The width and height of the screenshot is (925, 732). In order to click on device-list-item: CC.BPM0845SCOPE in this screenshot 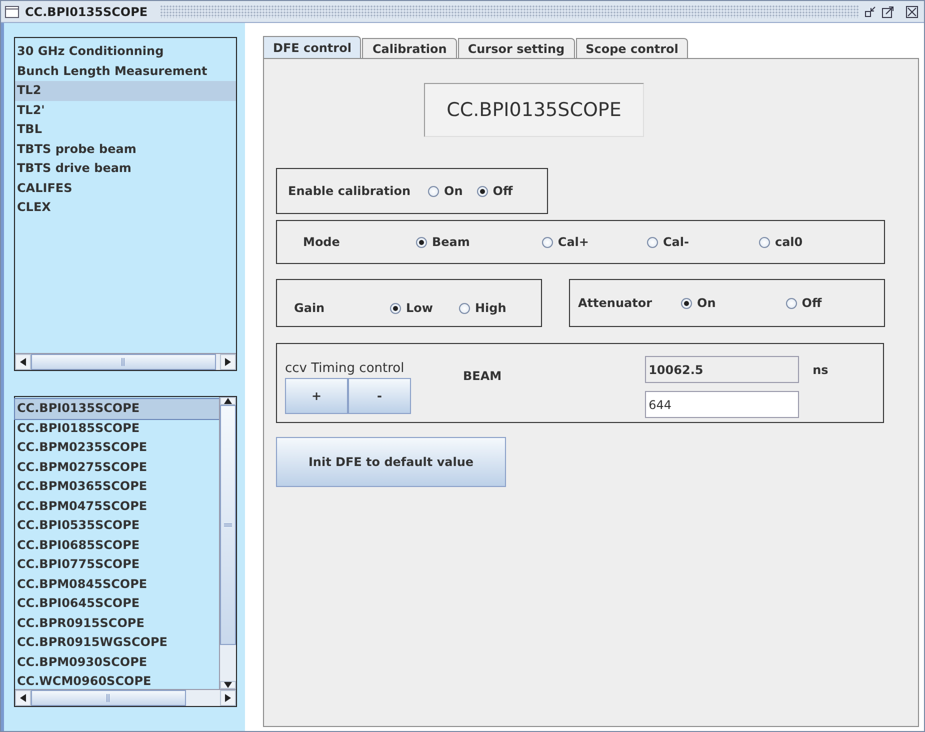, I will do `click(117, 584)`.